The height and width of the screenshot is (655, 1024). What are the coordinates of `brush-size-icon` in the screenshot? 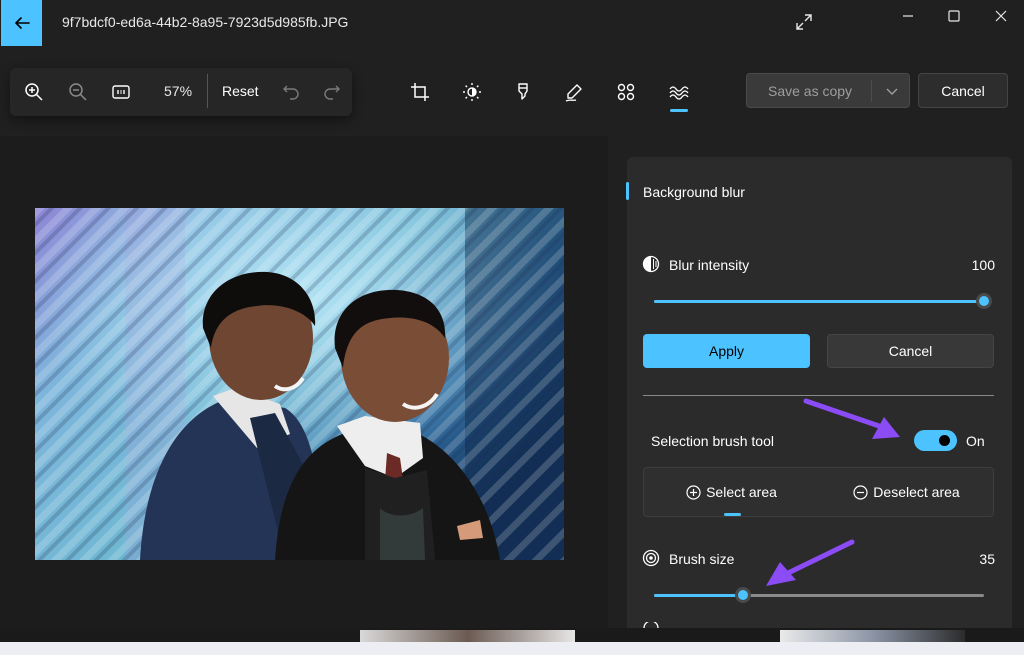 It's located at (651, 558).